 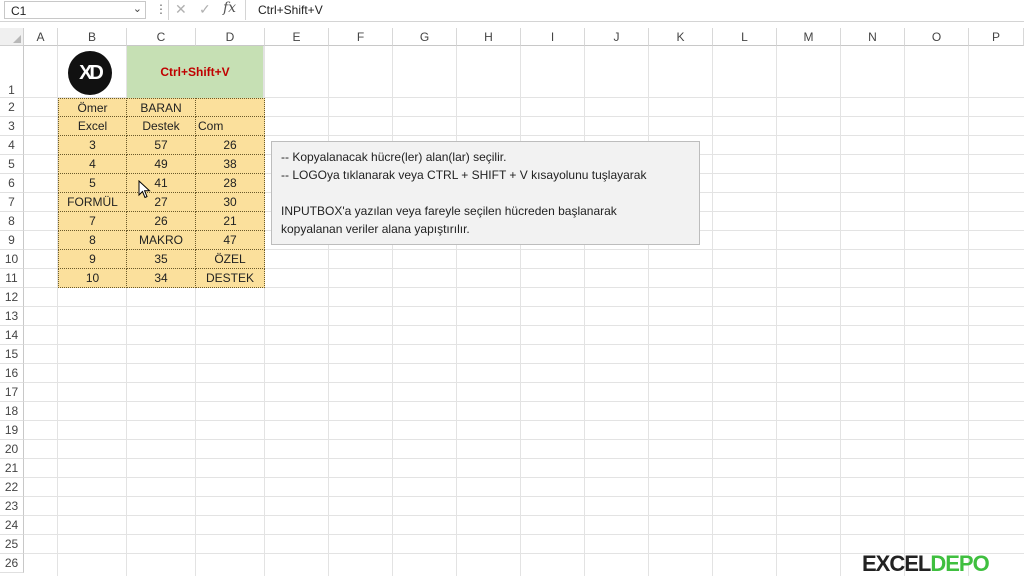 I want to click on table-cell: 28, so click(x=230, y=183).